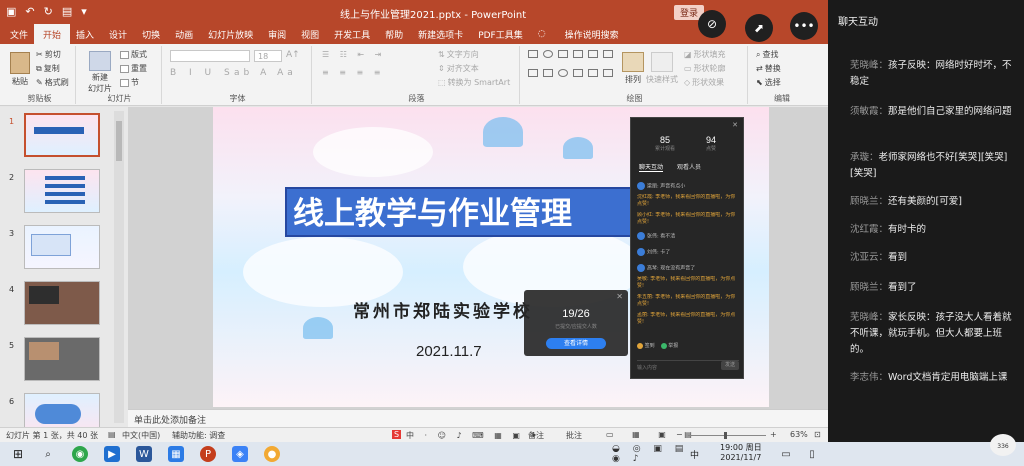 This screenshot has width=1024, height=466. Describe the element at coordinates (202, 73) in the screenshot. I see `font-style-buttons: B I U S` at that location.